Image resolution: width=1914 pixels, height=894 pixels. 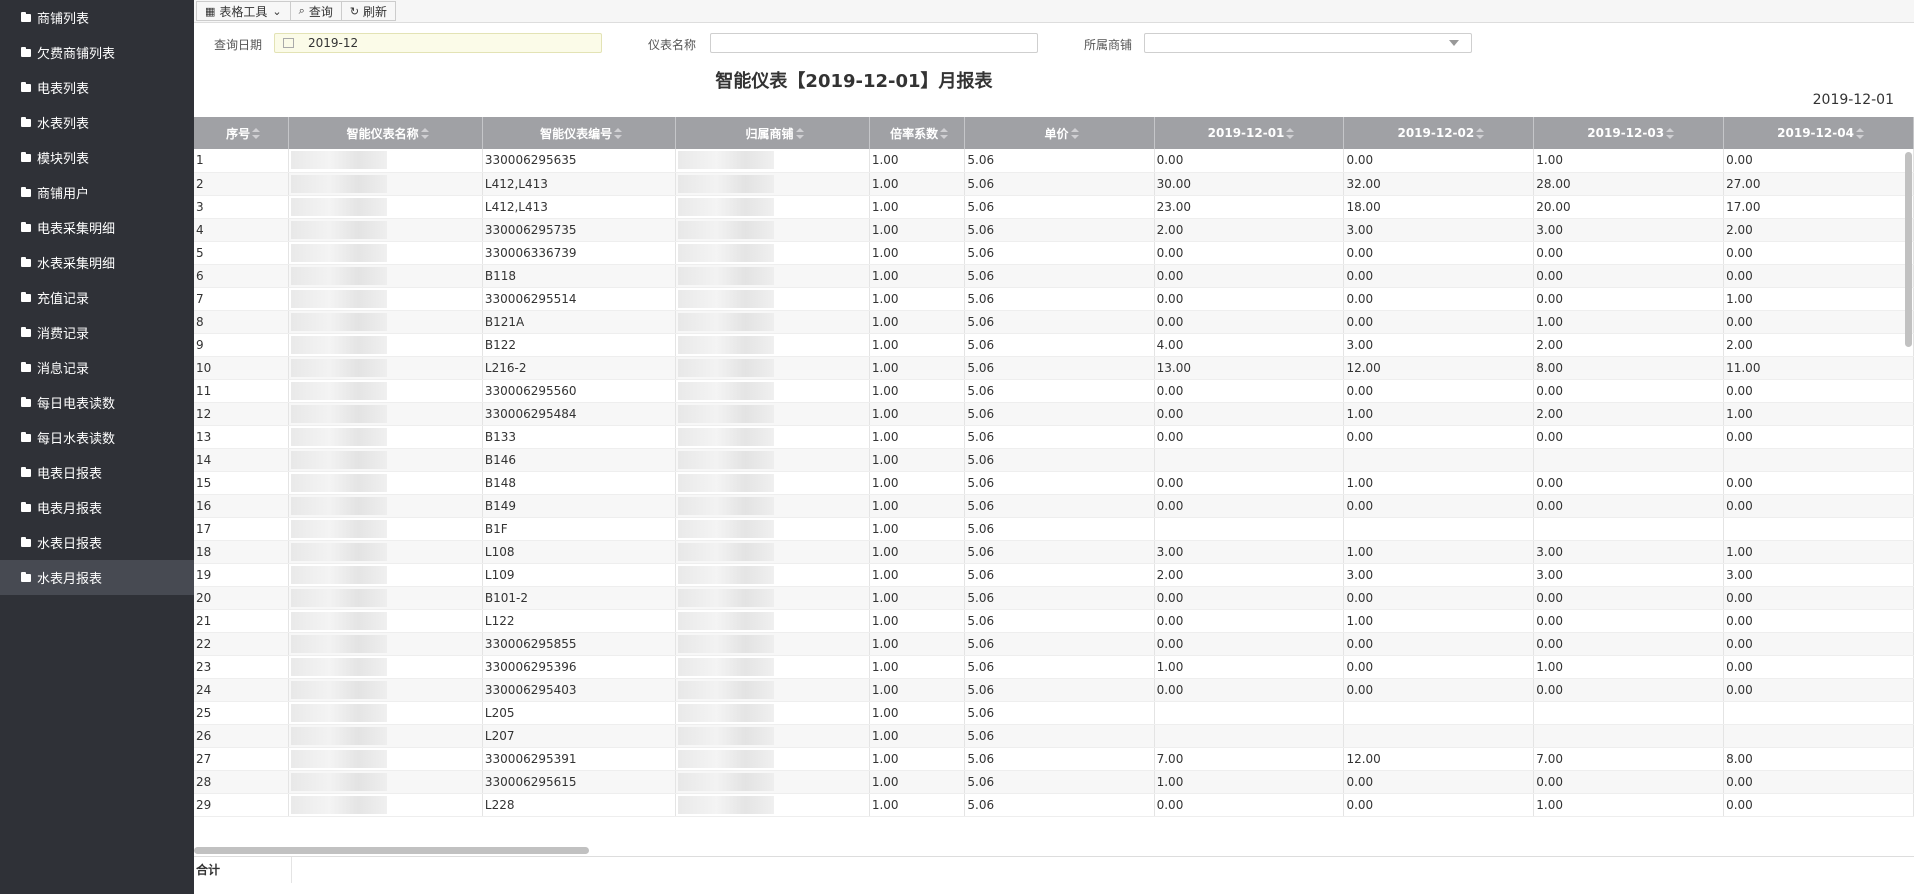 I want to click on table-row: 21 L122 1.00 5.06 0.00 1.00 0.00 0.00, so click(x=1054, y=621).